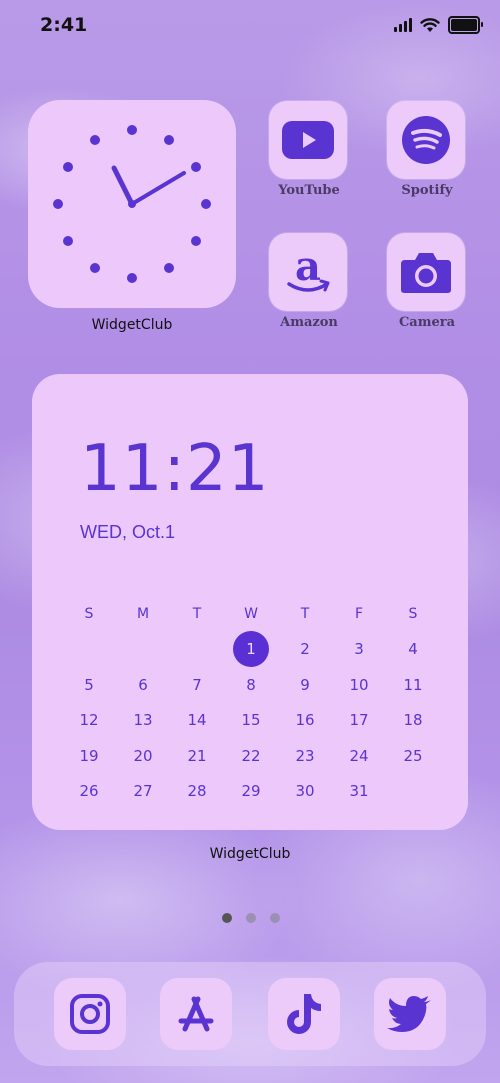  I want to click on calendar-day: 21, so click(197, 756).